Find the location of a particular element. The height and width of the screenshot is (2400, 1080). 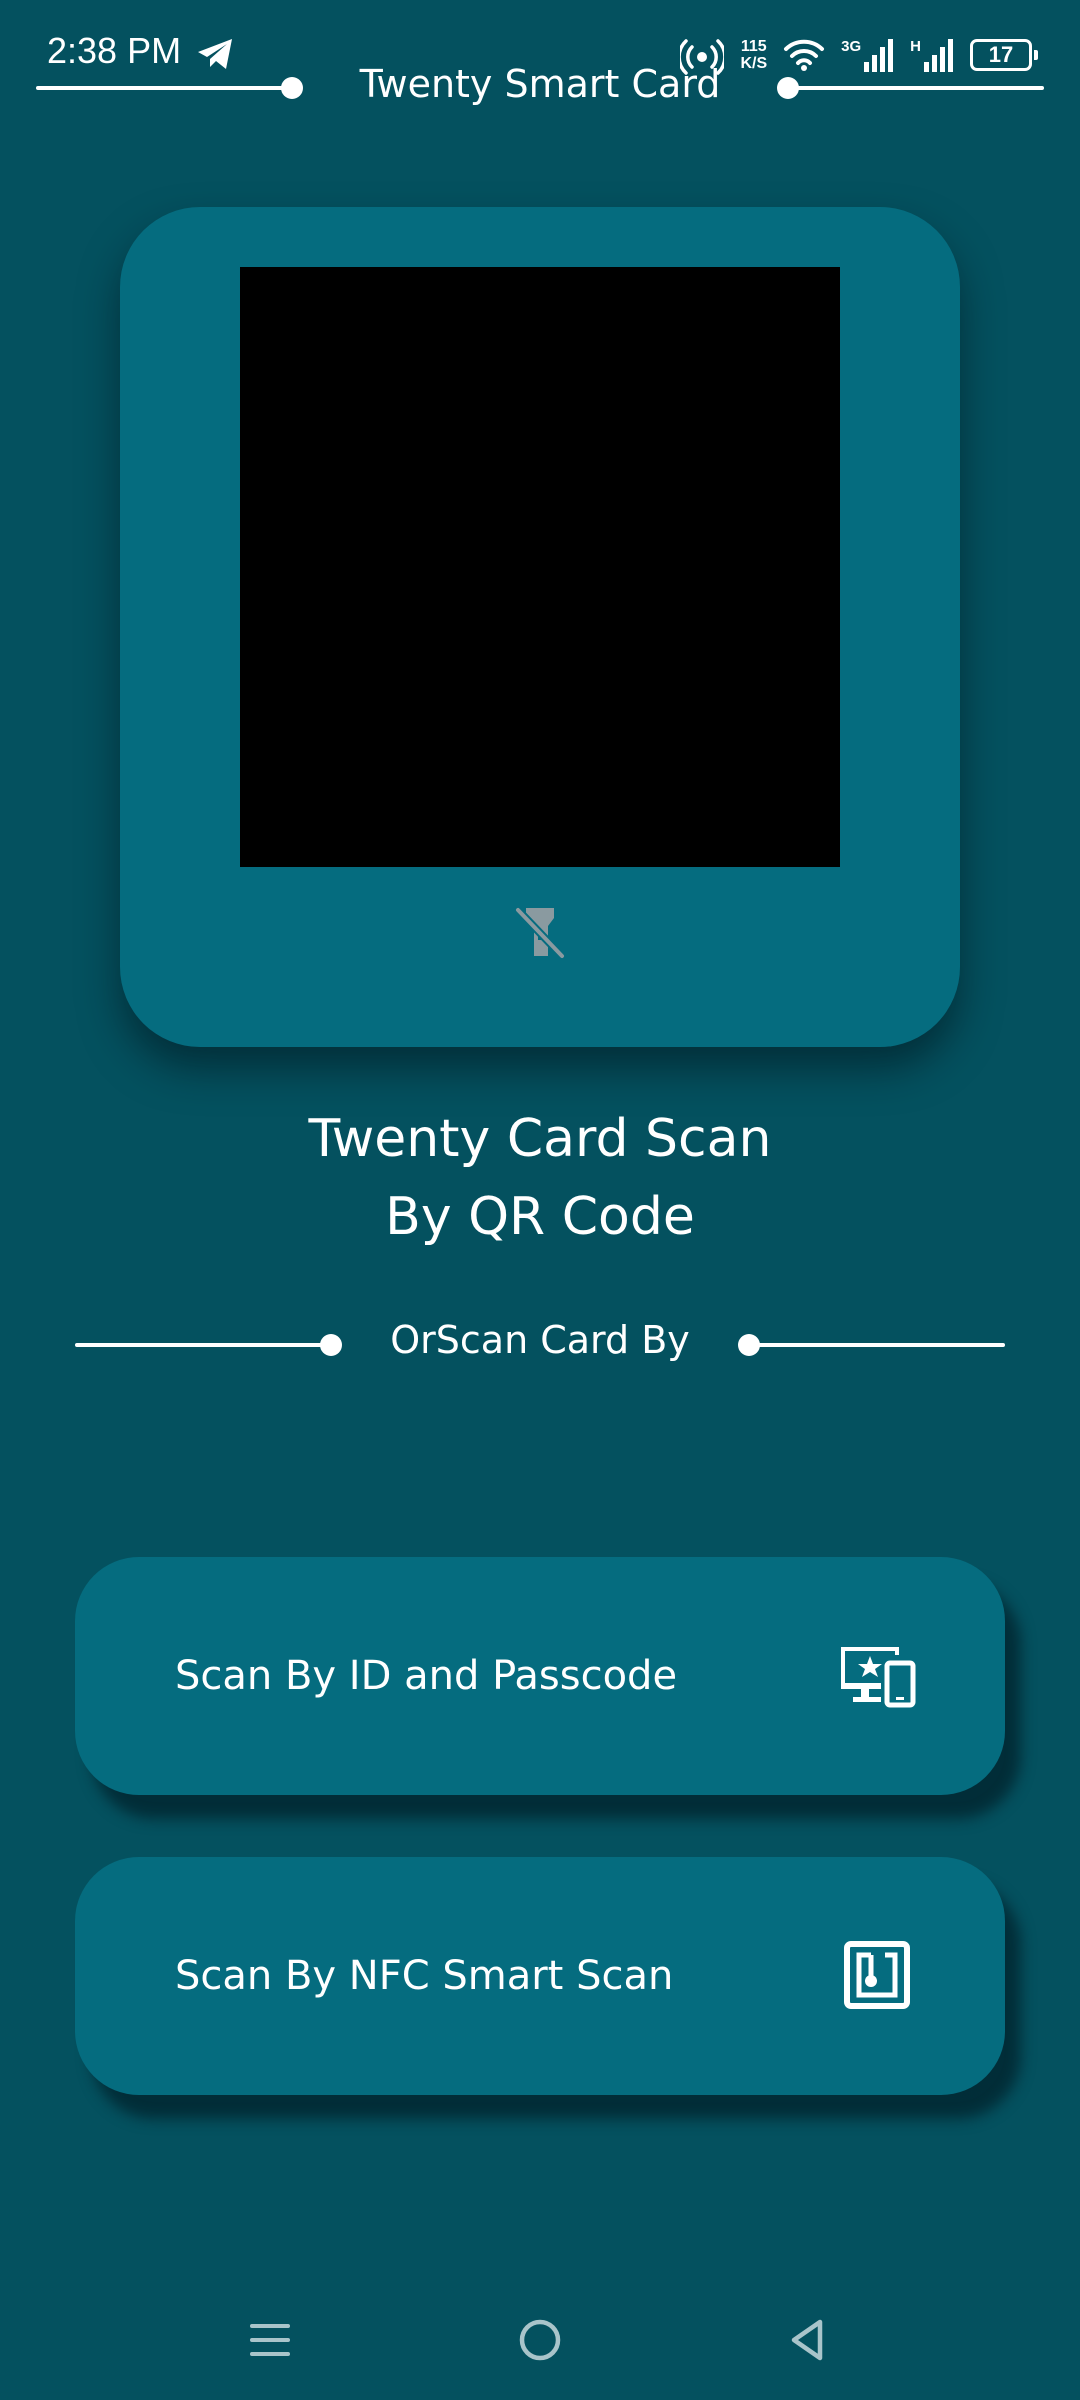

scan-by-id-button: Scan By ID and Passcode is located at coordinates (540, 1676).